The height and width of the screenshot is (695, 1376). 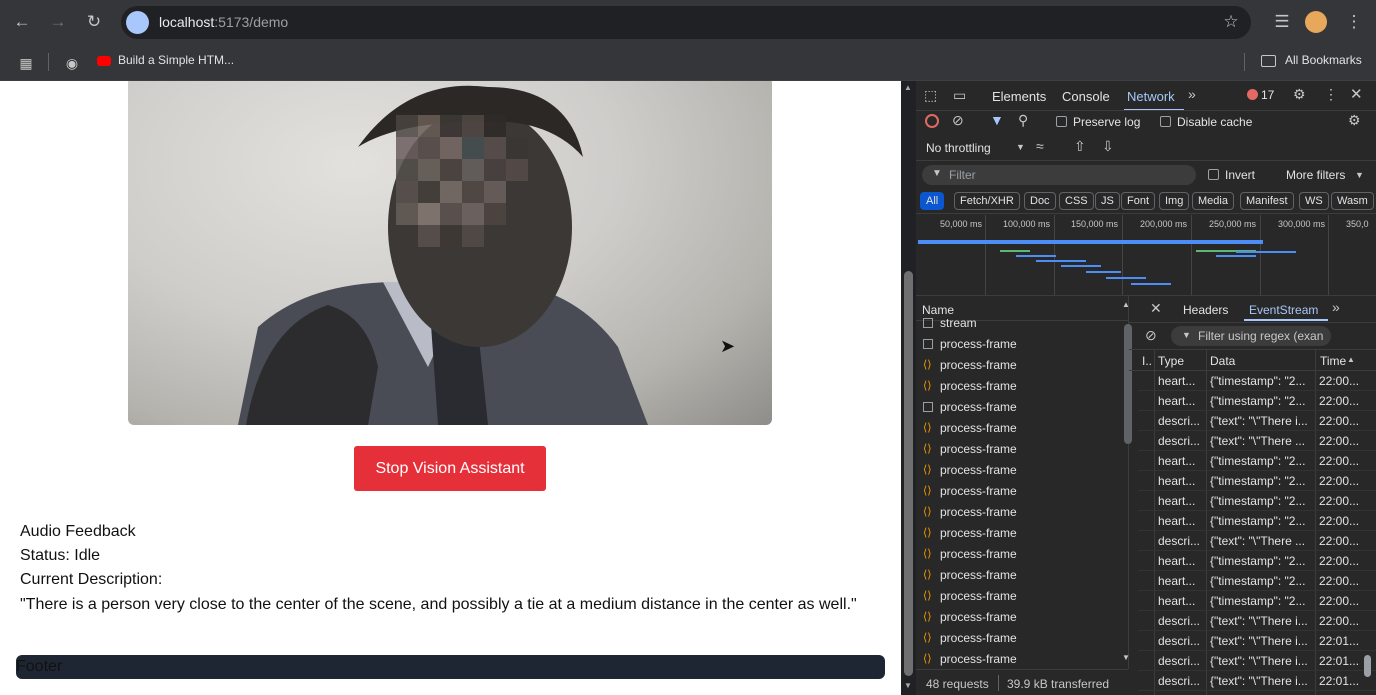 I want to click on page-scrollbar-thumb, so click(x=908, y=473).